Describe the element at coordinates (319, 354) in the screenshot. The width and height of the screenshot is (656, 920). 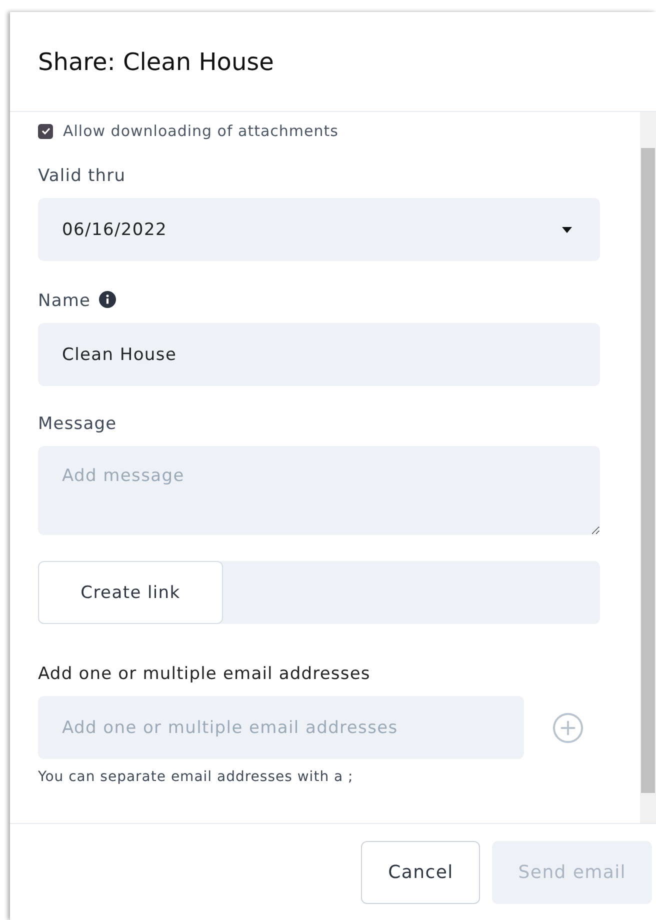
I see `name-field: Clean House` at that location.